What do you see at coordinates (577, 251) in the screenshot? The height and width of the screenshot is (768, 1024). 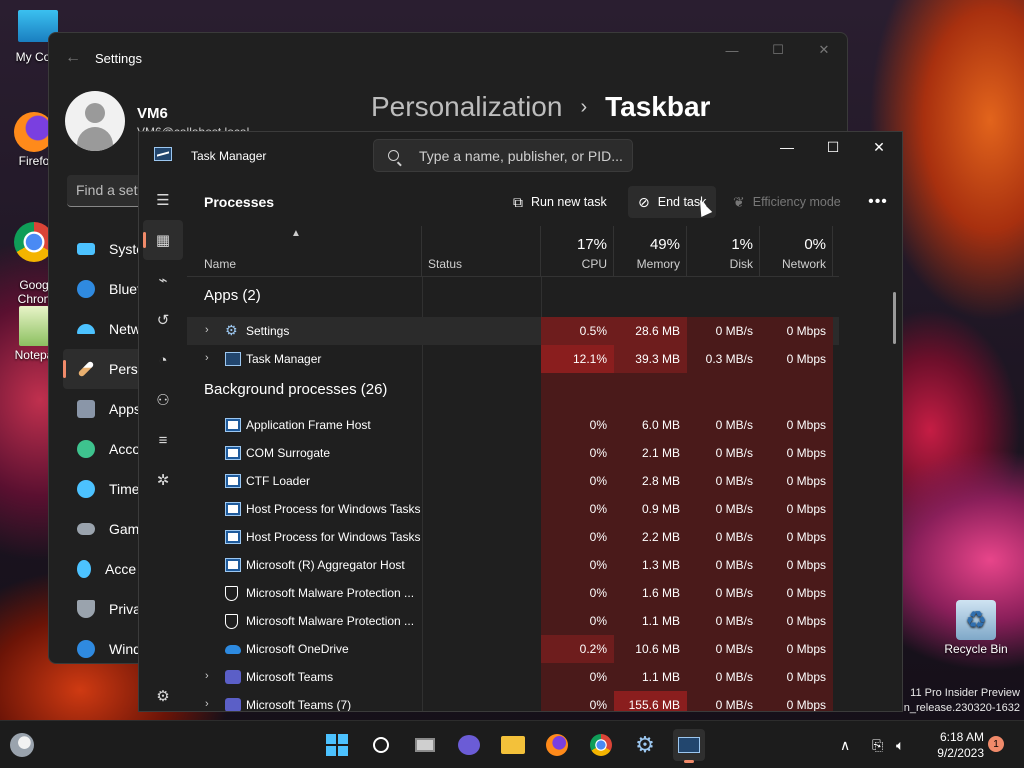 I see `column-header-cpu: 17% CPU` at bounding box center [577, 251].